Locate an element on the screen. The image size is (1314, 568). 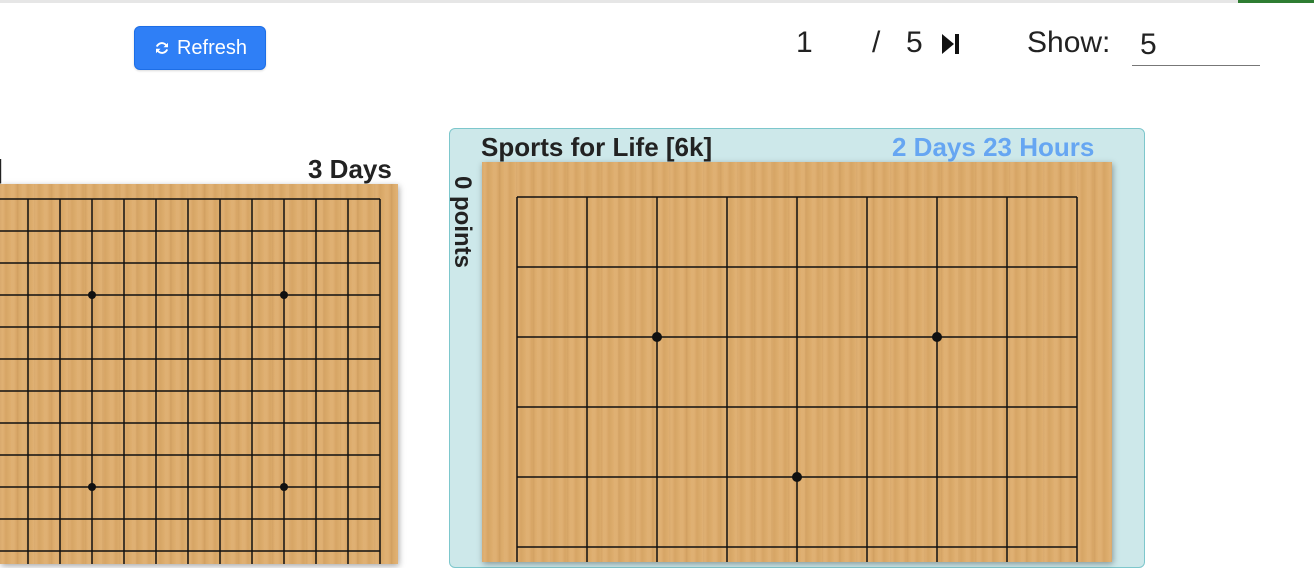
total-pages: 5 is located at coordinates (914, 42).